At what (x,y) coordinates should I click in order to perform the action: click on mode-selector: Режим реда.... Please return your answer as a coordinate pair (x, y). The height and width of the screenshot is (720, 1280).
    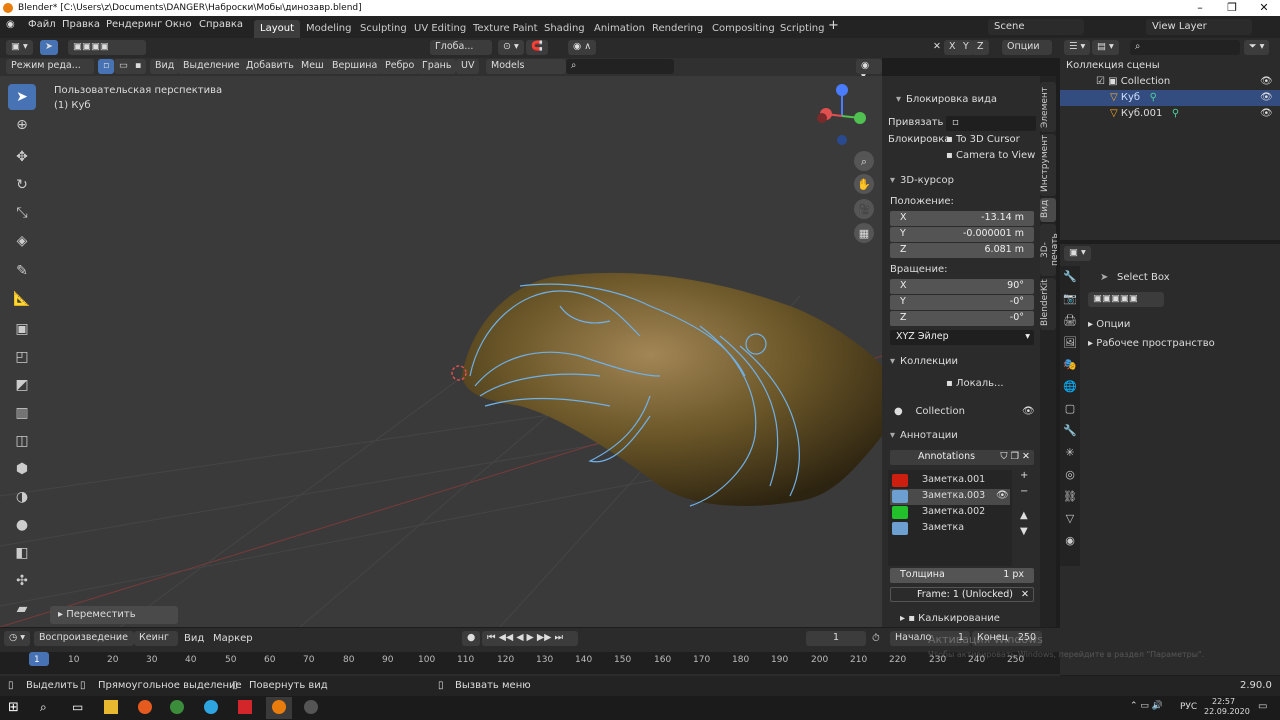
    Looking at the image, I should click on (50, 66).